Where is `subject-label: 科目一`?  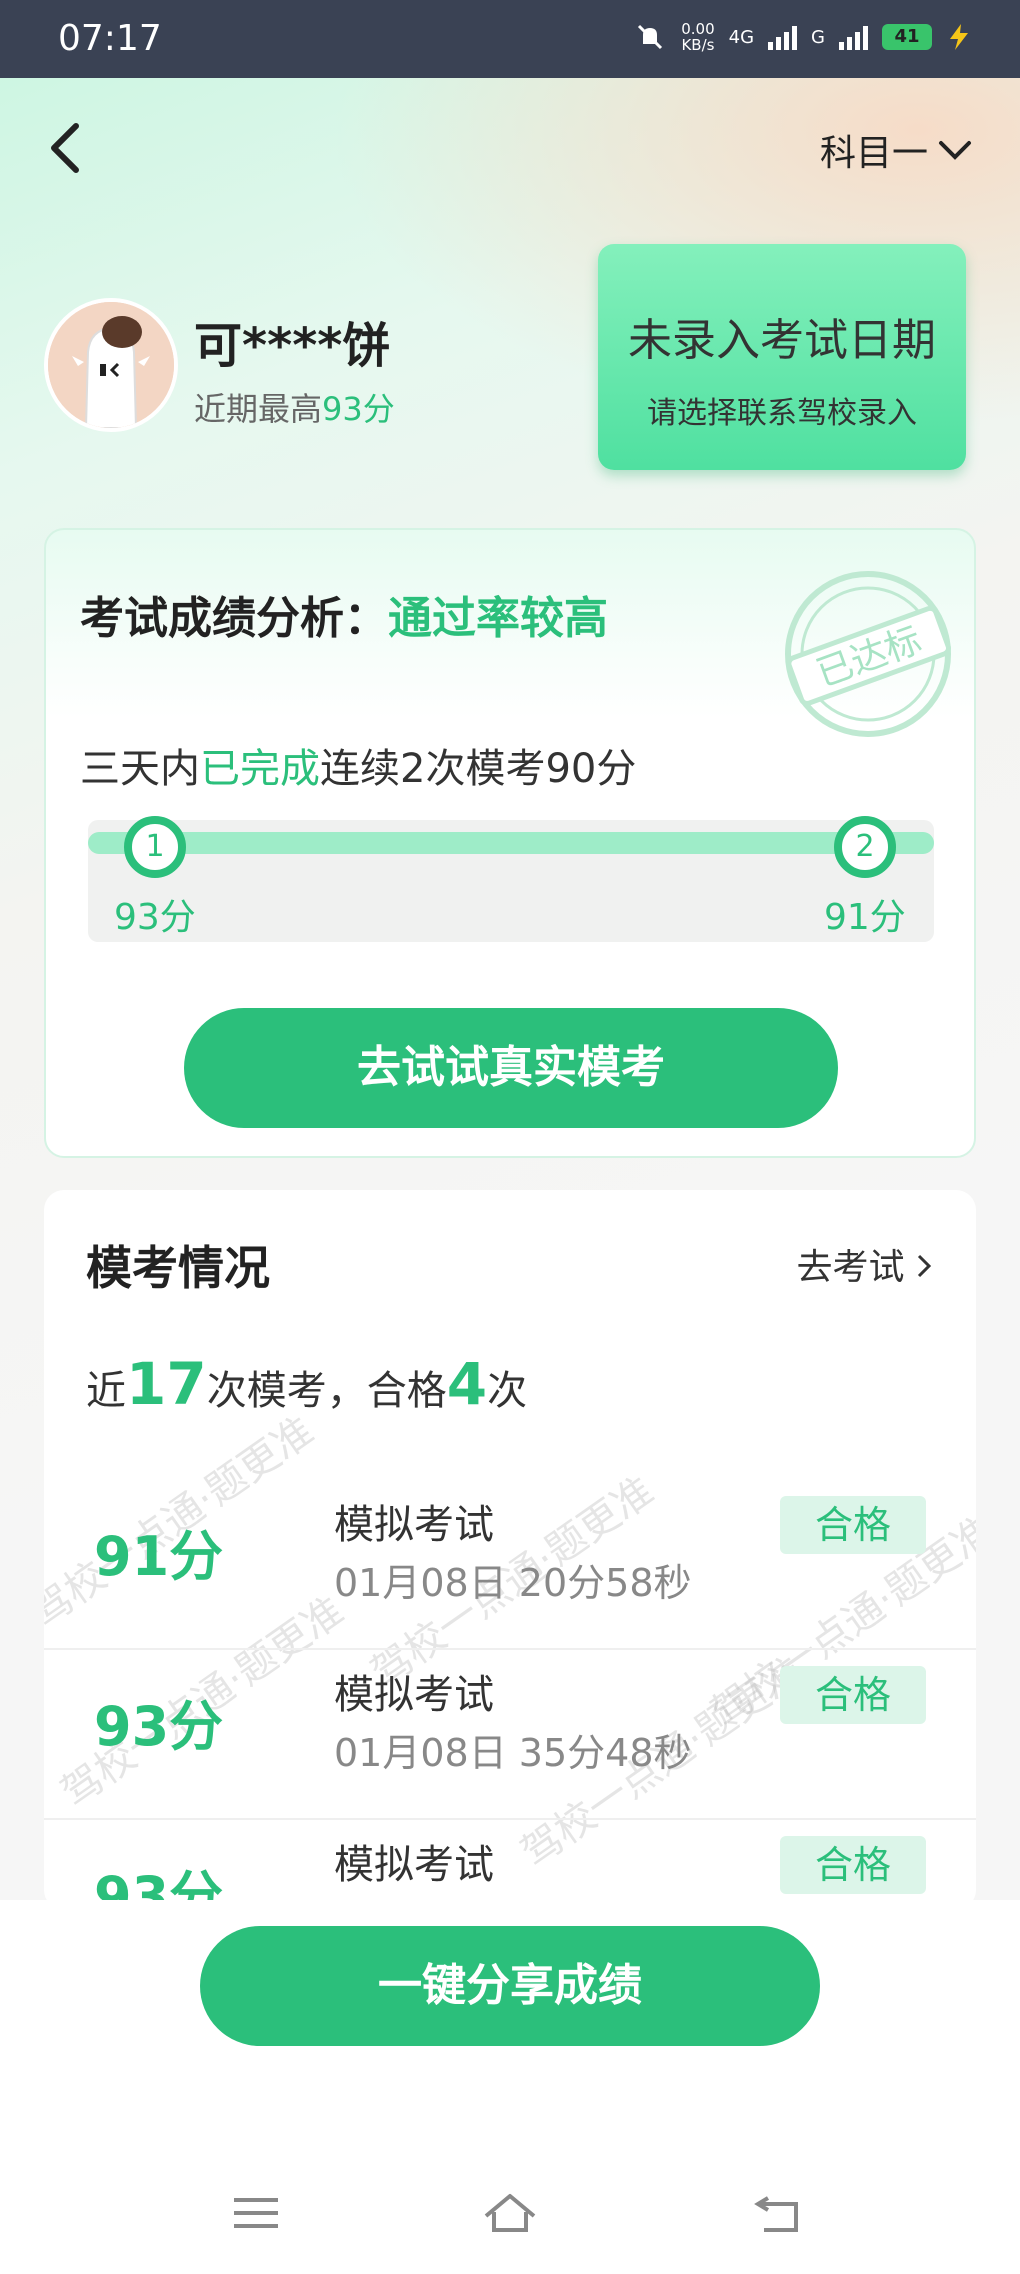
subject-label: 科目一 is located at coordinates (873, 153).